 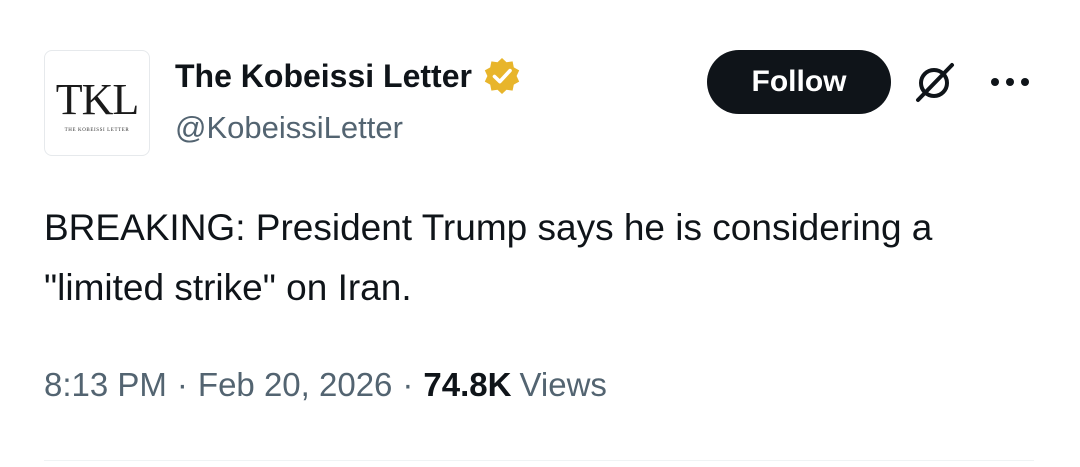 I want to click on tweet-date: Feb 20, 2026, so click(x=295, y=385).